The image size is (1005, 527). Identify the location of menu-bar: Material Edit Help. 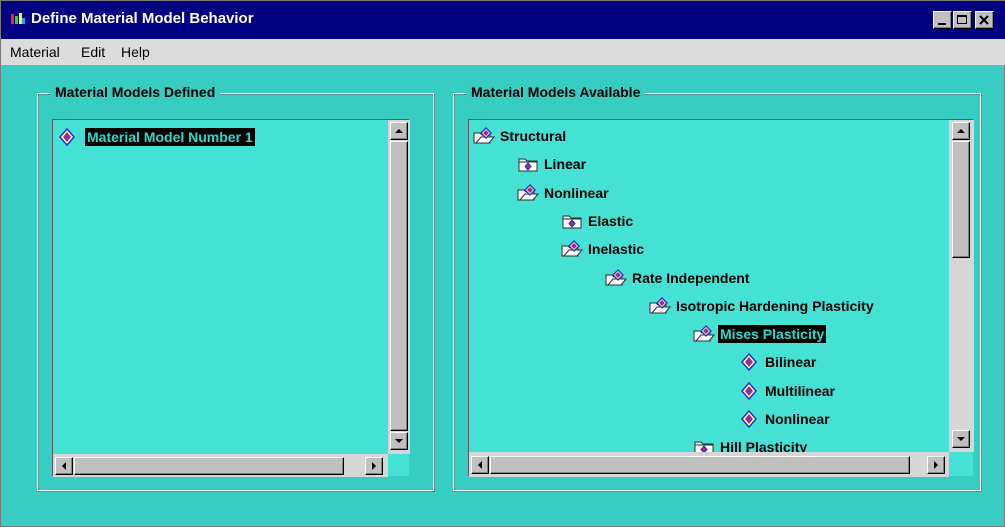
(503, 52).